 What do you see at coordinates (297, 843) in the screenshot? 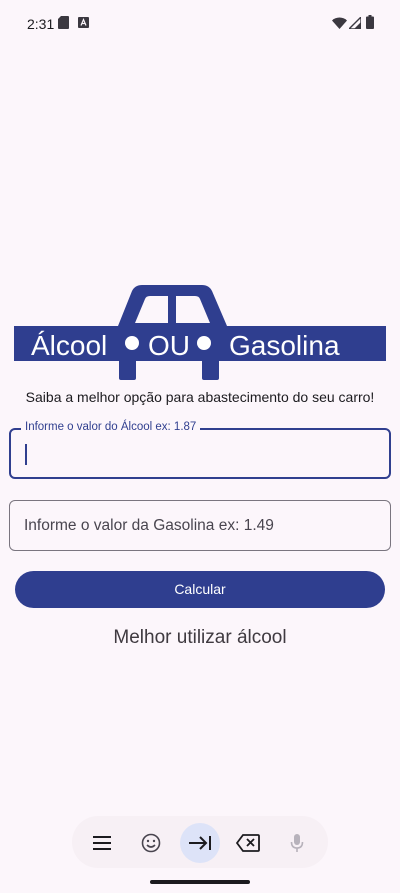
I see `microphone-icon` at bounding box center [297, 843].